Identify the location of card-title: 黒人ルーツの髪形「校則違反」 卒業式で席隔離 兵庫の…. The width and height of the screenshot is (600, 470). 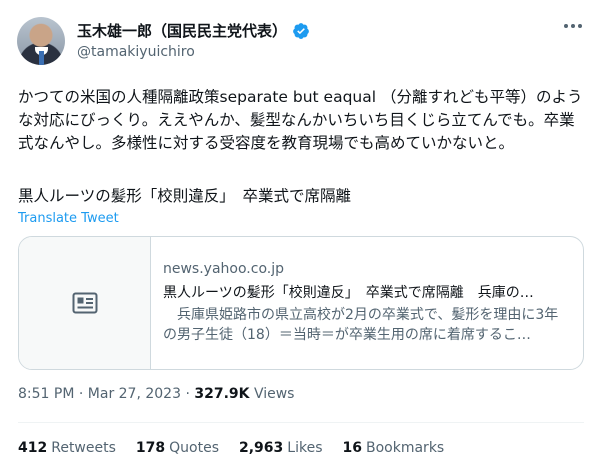
(348, 293).